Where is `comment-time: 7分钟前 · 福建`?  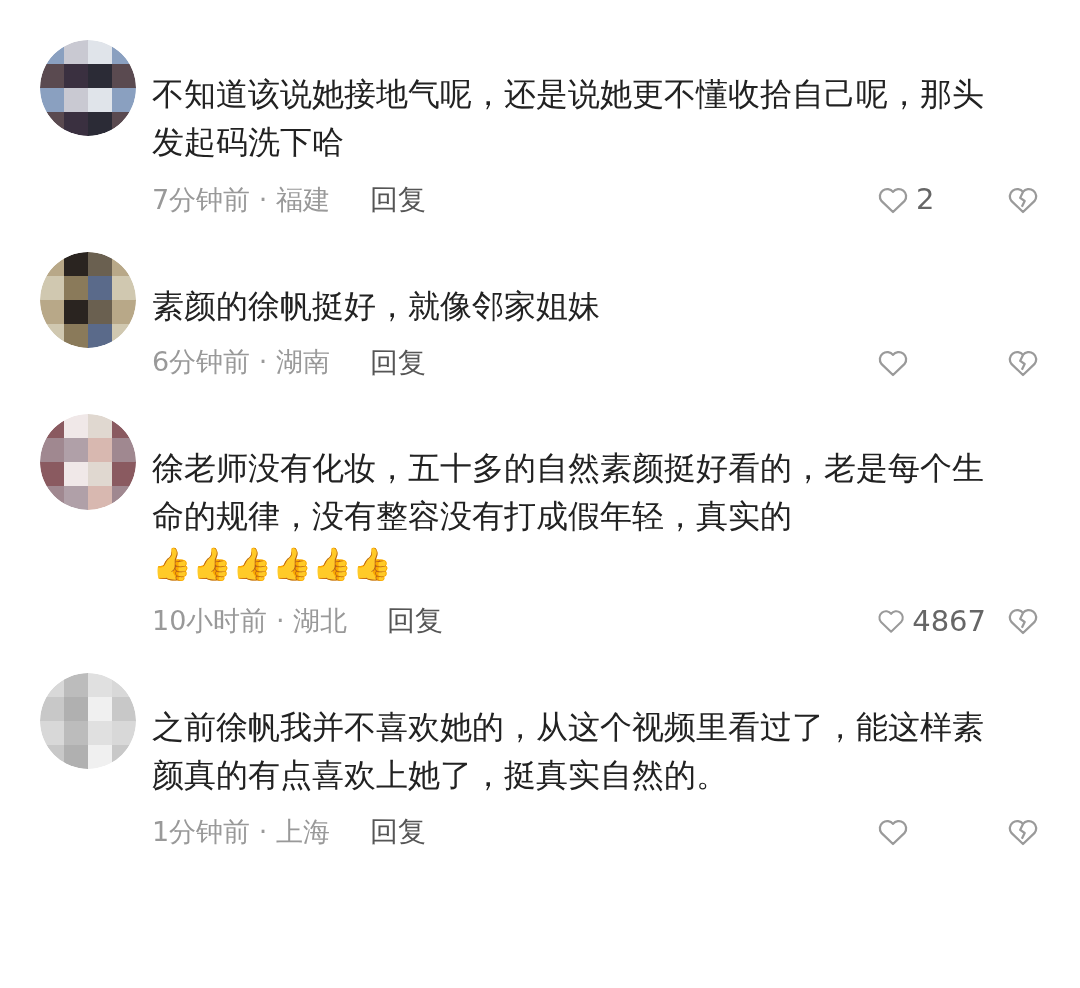
comment-time: 7分钟前 · 福建 is located at coordinates (241, 199).